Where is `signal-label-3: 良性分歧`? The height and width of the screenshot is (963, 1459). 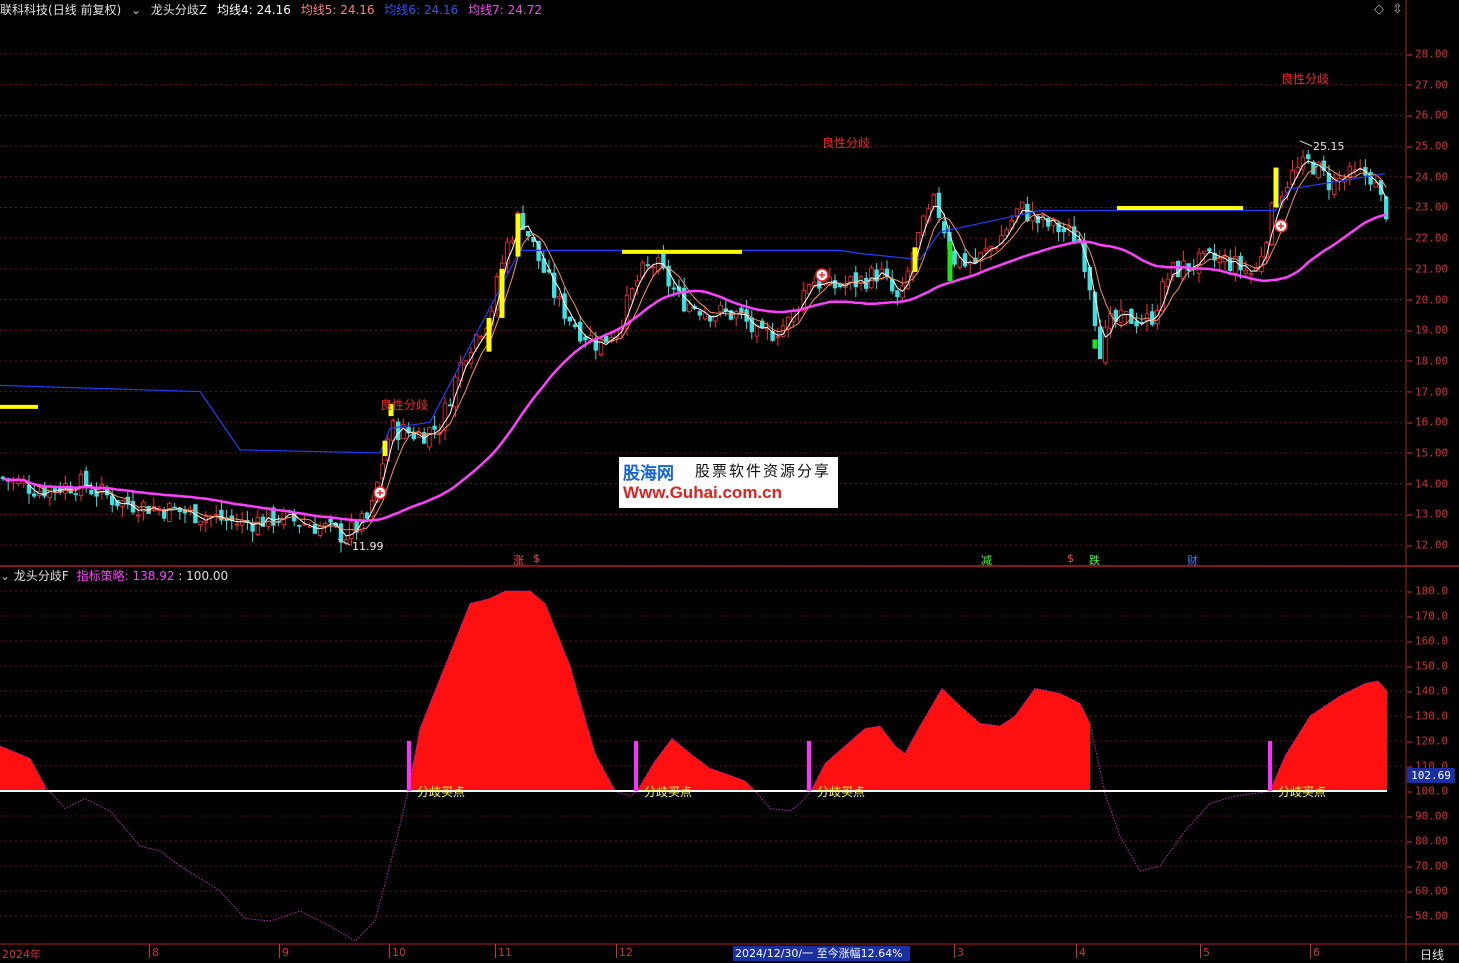
signal-label-3: 良性分歧 is located at coordinates (1305, 79).